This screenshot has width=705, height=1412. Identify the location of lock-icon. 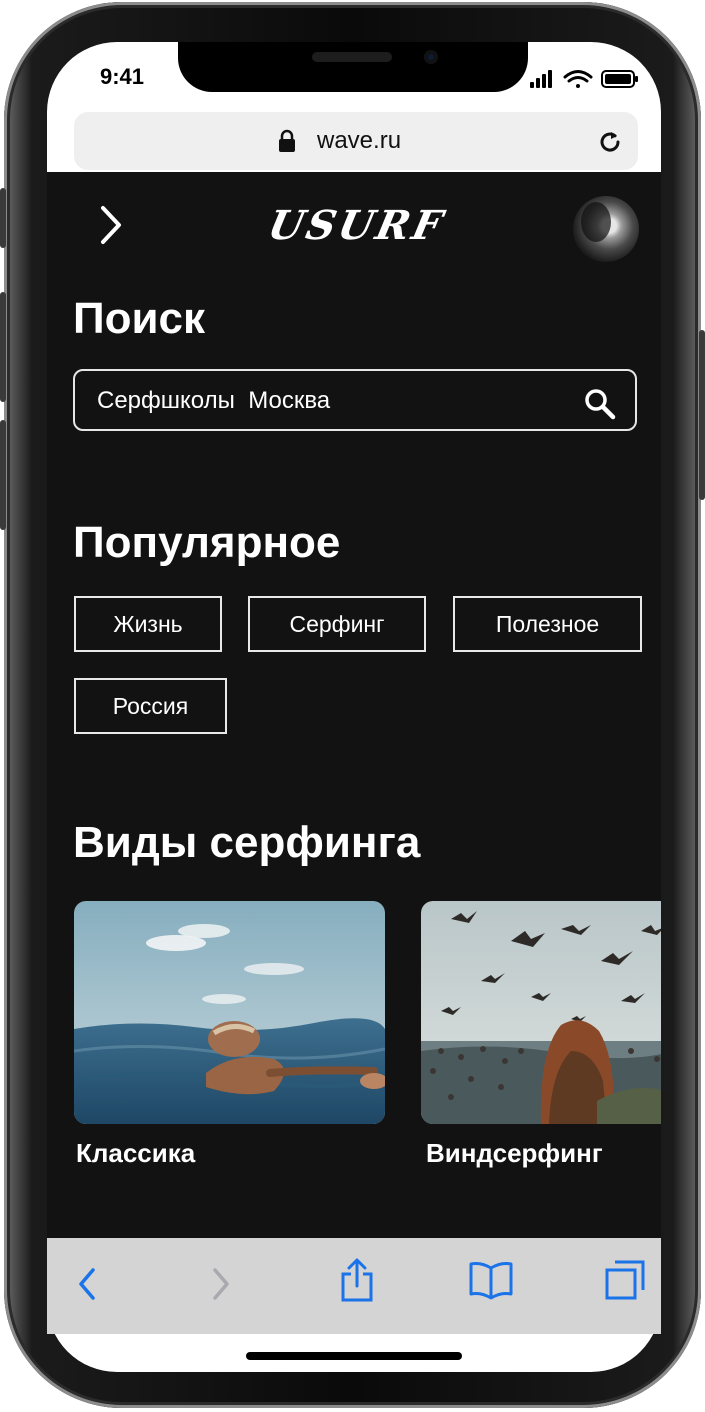
(287, 140).